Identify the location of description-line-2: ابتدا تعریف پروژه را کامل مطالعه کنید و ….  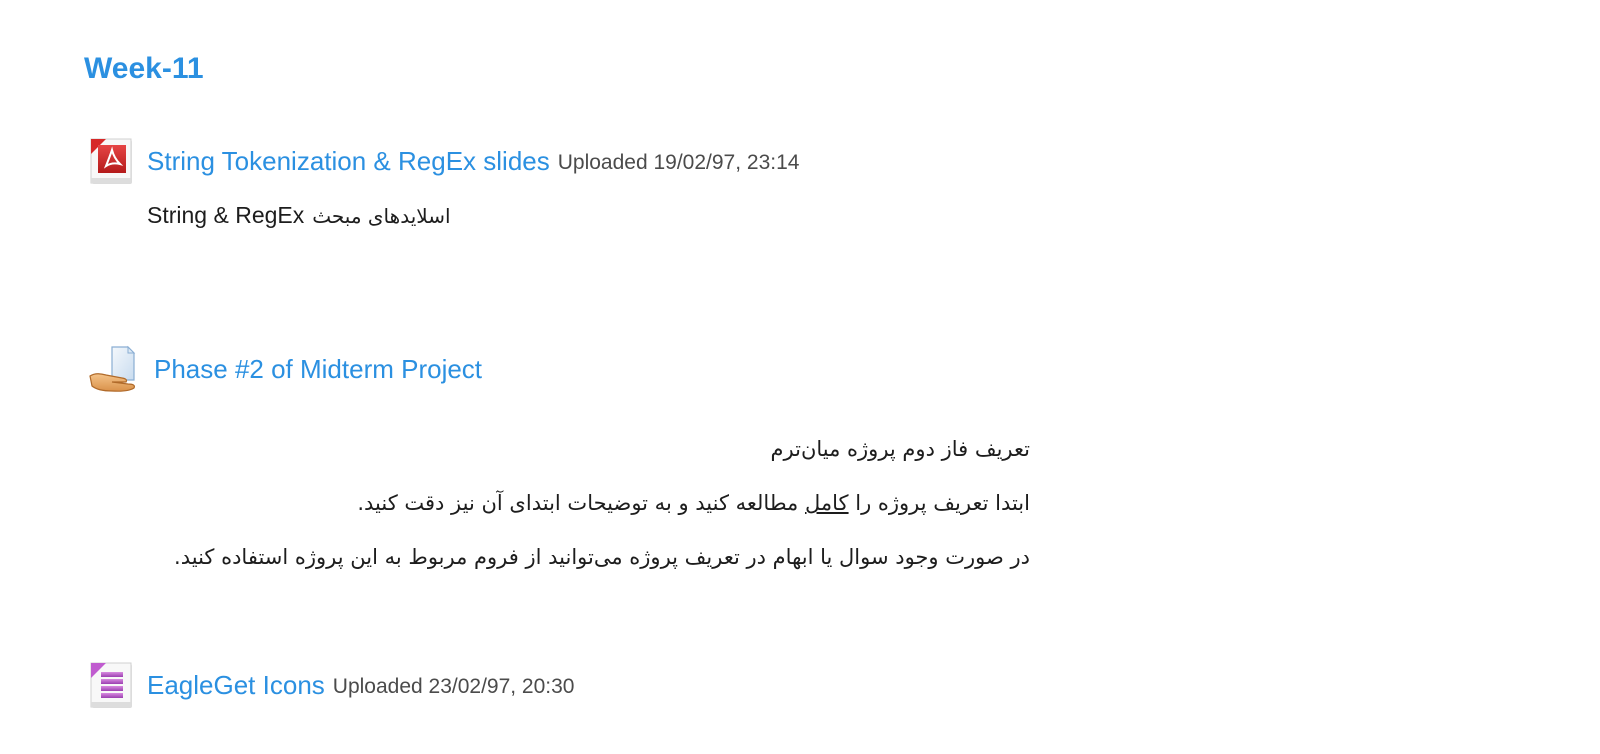
(588, 503).